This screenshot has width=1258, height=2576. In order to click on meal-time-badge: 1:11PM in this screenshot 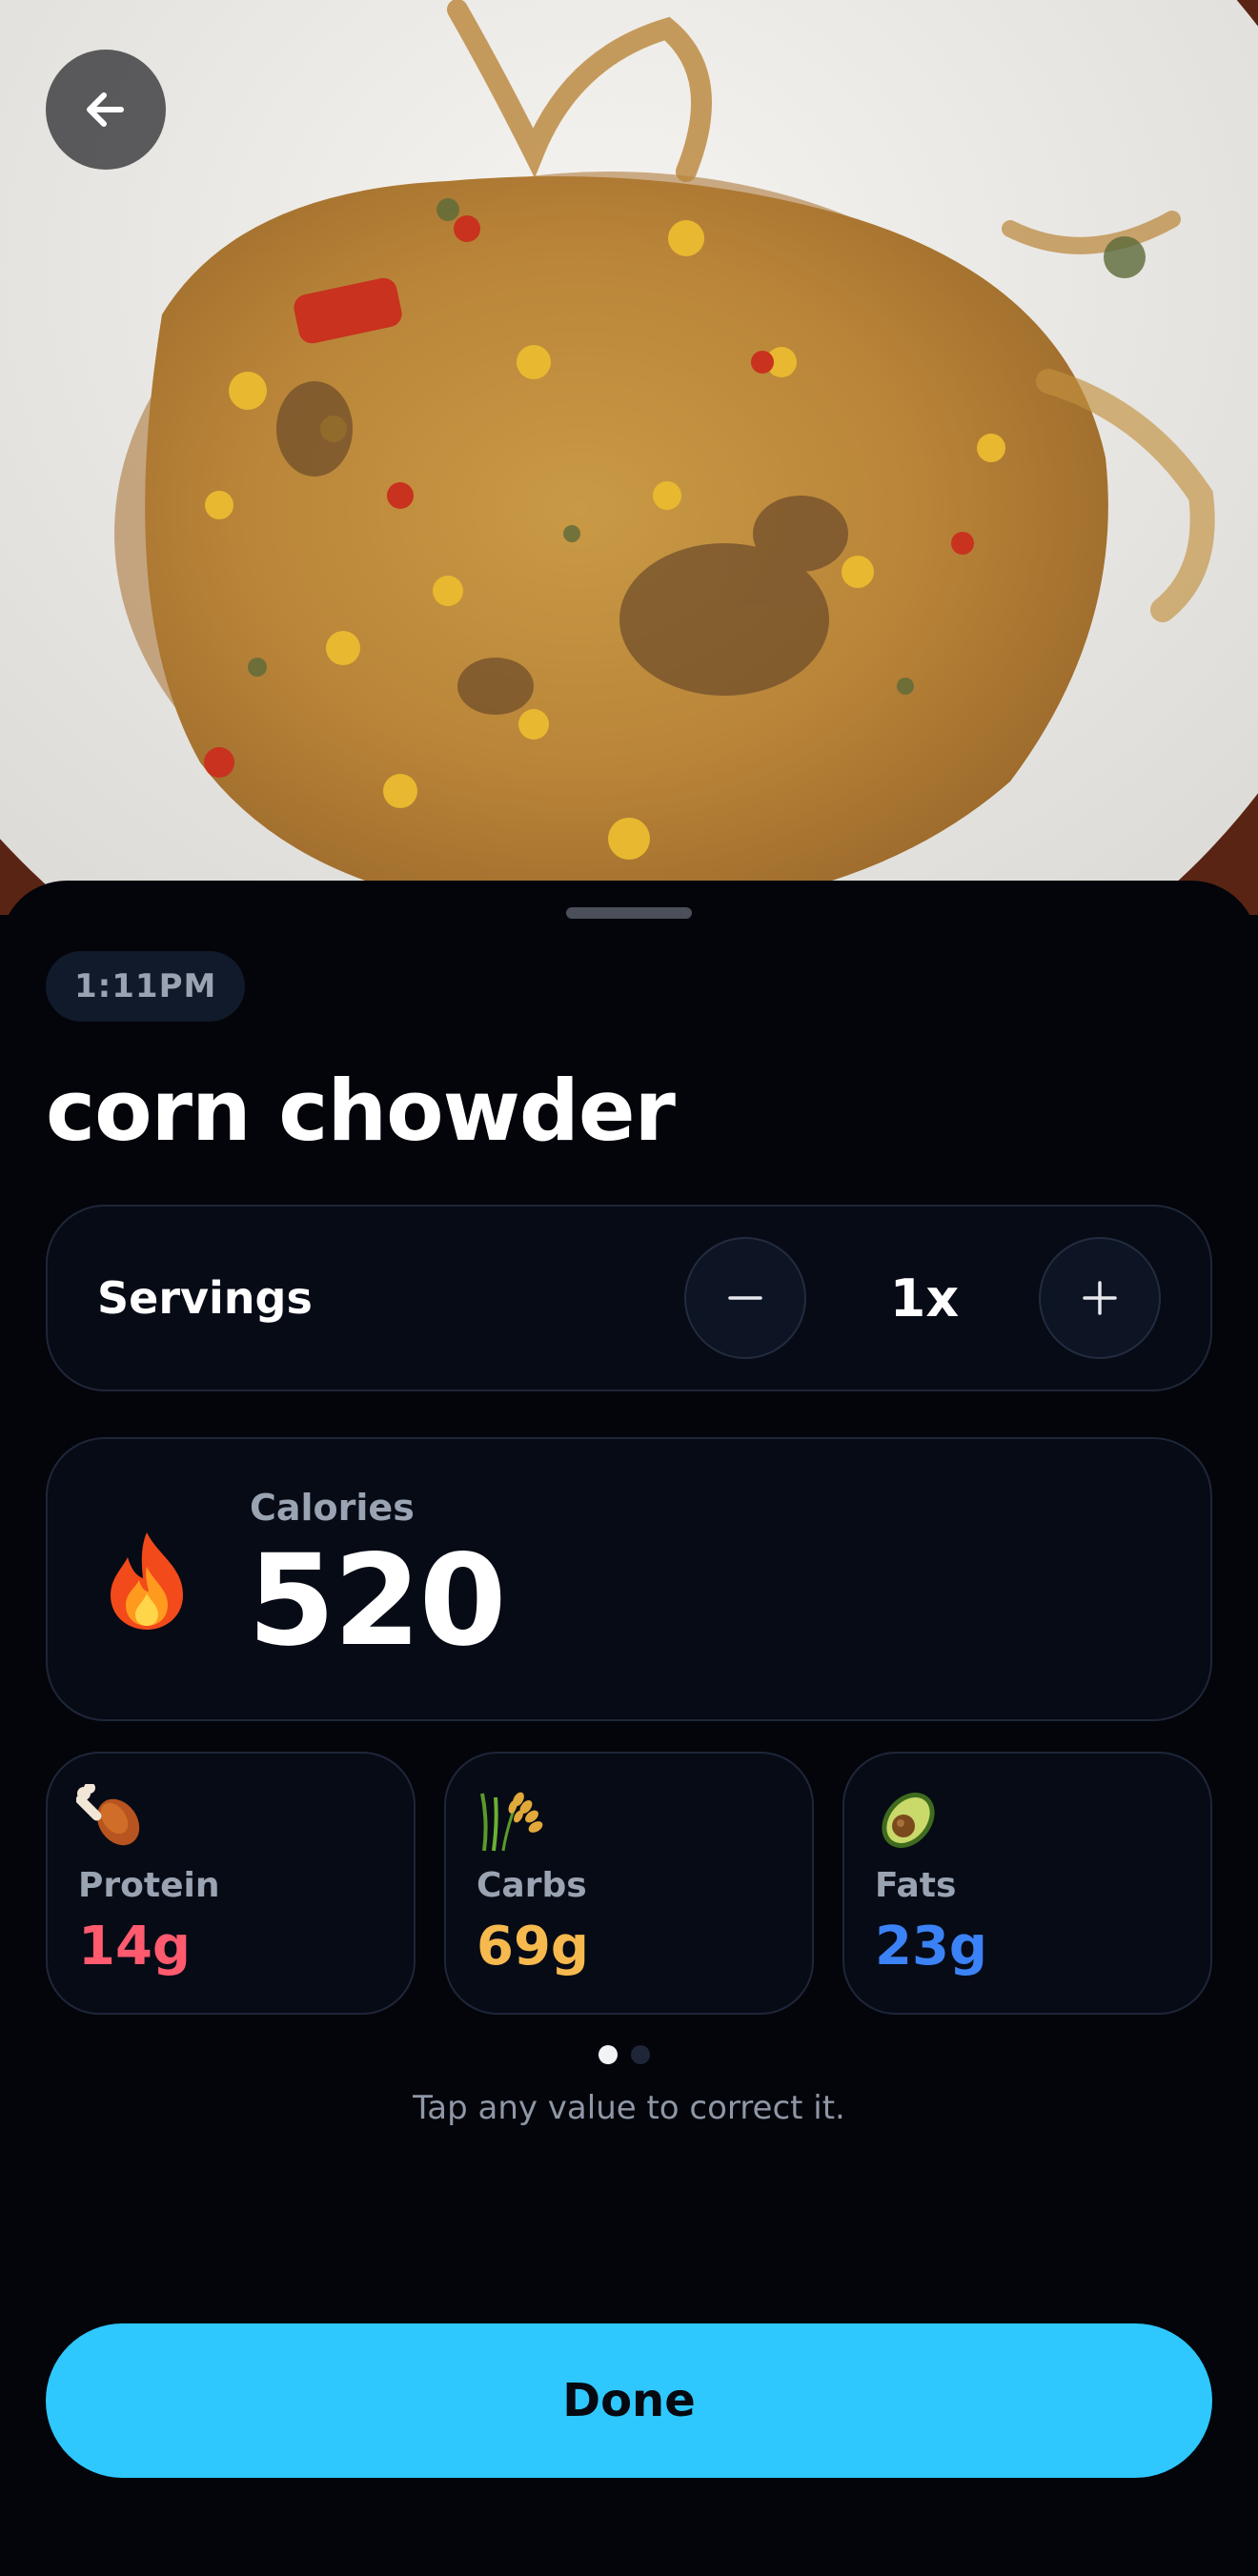, I will do `click(146, 986)`.